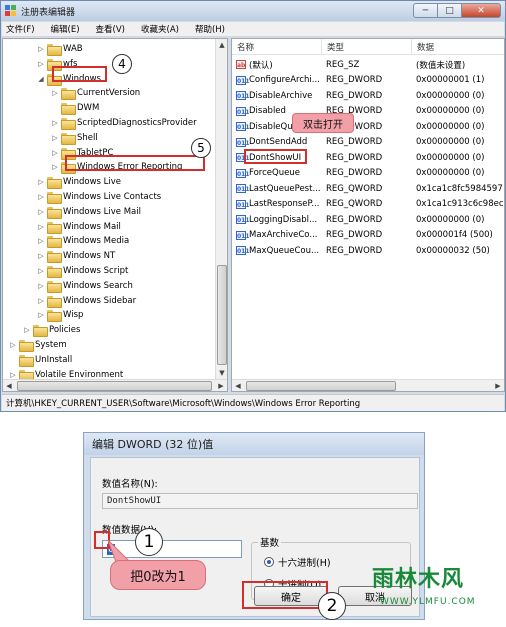 This screenshot has height=627, width=506. What do you see at coordinates (368, 174) in the screenshot?
I see `value-row: 011 ForceQueue REG_DWORD 0x00000000 (0)` at bounding box center [368, 174].